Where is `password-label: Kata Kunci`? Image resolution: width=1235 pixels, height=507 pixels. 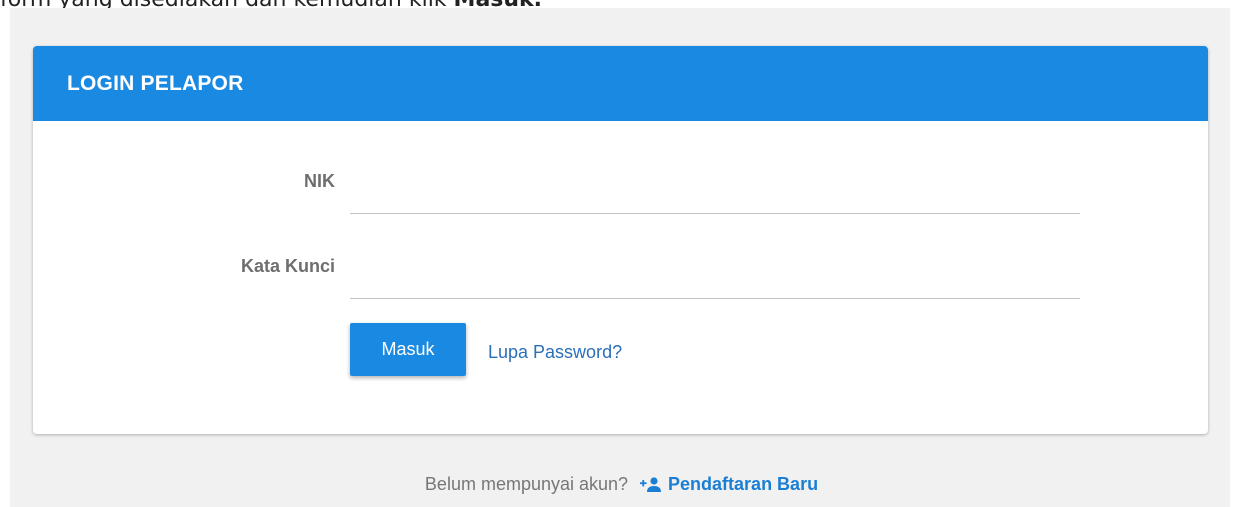
password-label: Kata Kunci is located at coordinates (287, 266).